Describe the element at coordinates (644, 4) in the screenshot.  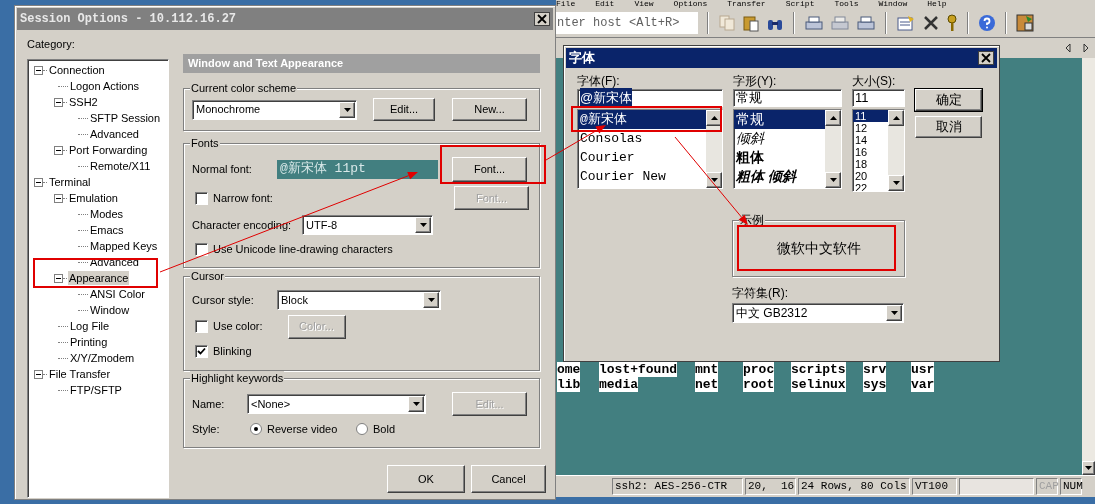
I see `menu-item: View` at that location.